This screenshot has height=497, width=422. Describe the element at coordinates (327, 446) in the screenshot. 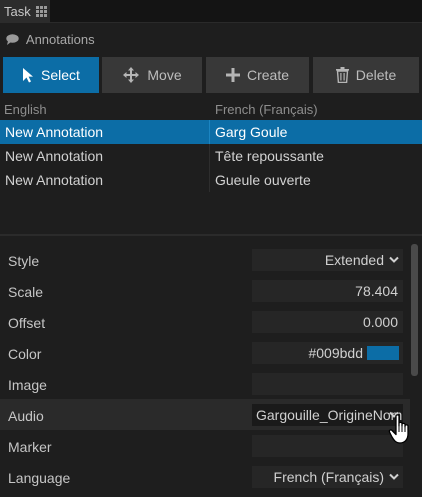

I see `marker-field` at that location.